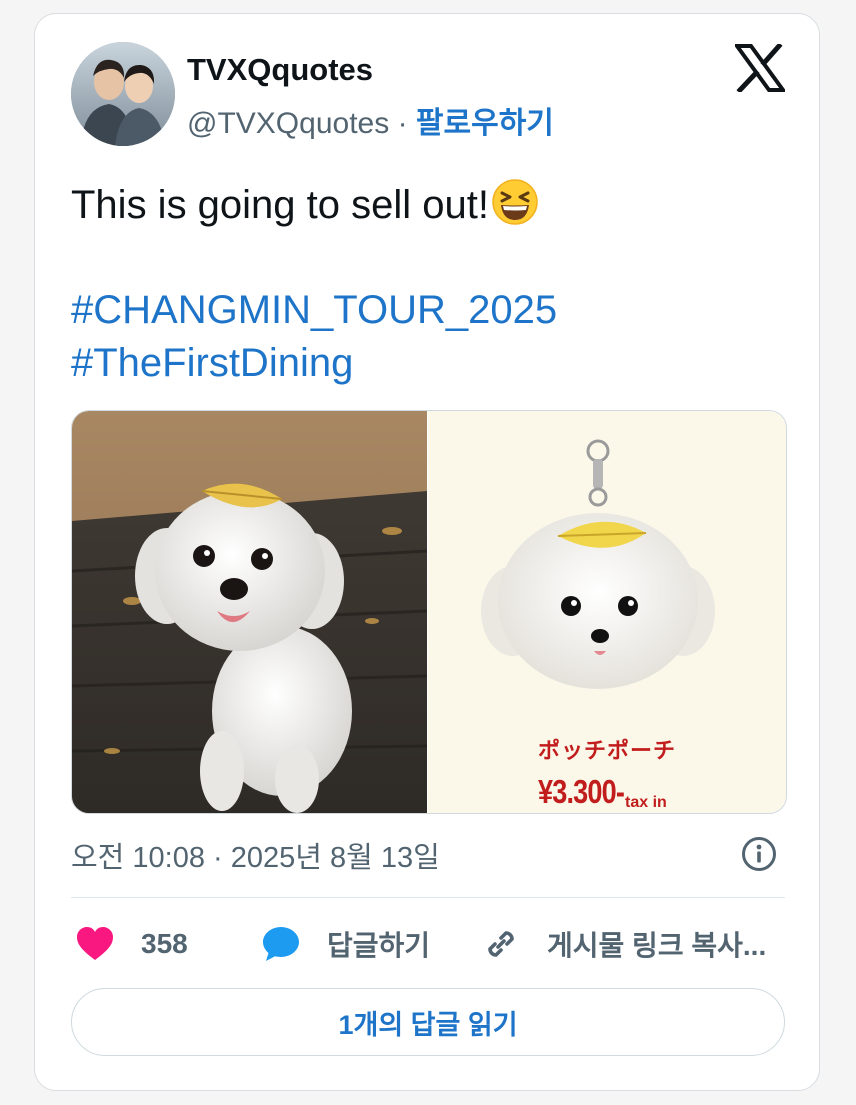 Image resolution: width=856 pixels, height=1105 pixels. What do you see at coordinates (759, 854) in the screenshot?
I see `info-icon` at bounding box center [759, 854].